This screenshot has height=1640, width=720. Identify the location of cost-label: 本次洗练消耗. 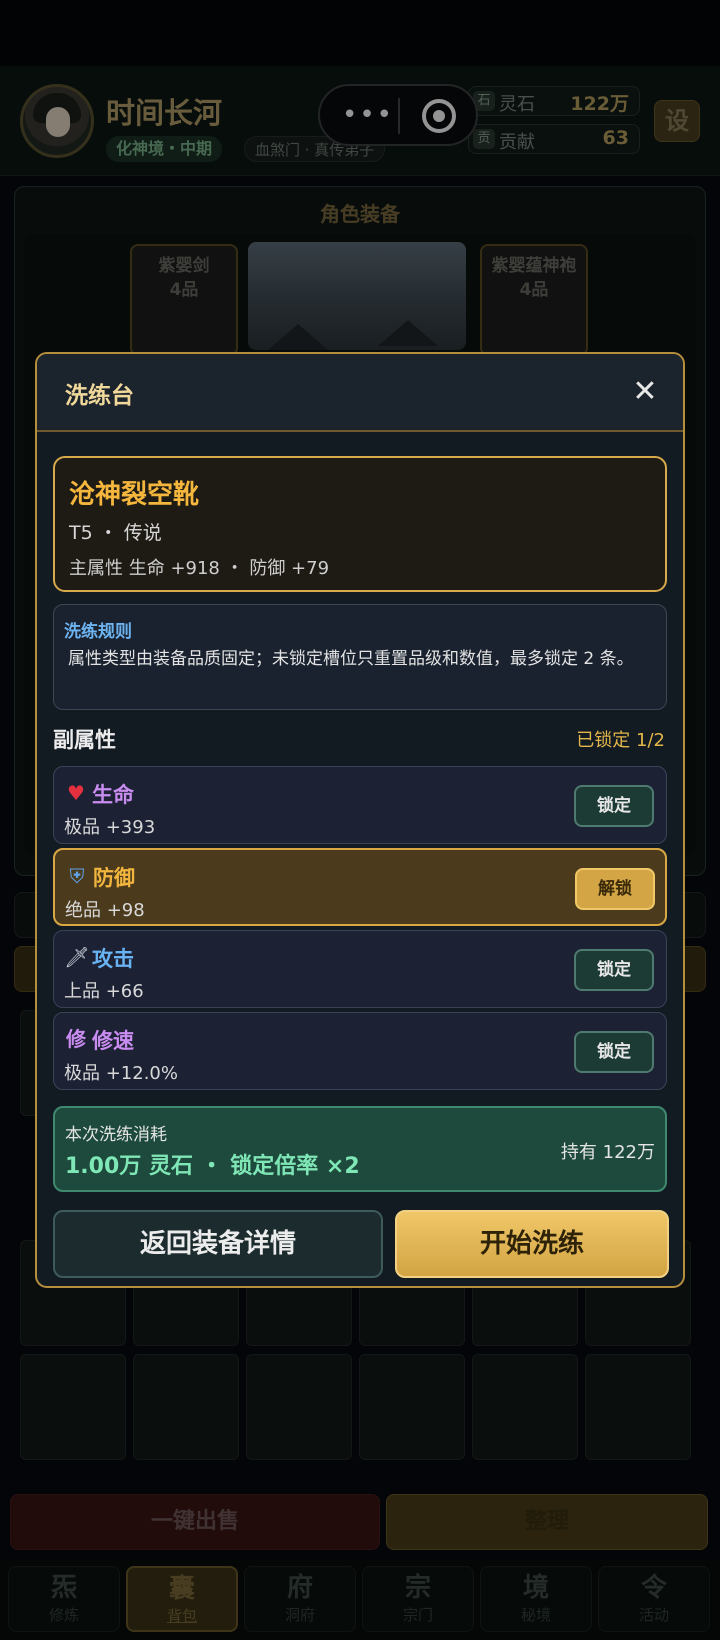
(116, 1135).